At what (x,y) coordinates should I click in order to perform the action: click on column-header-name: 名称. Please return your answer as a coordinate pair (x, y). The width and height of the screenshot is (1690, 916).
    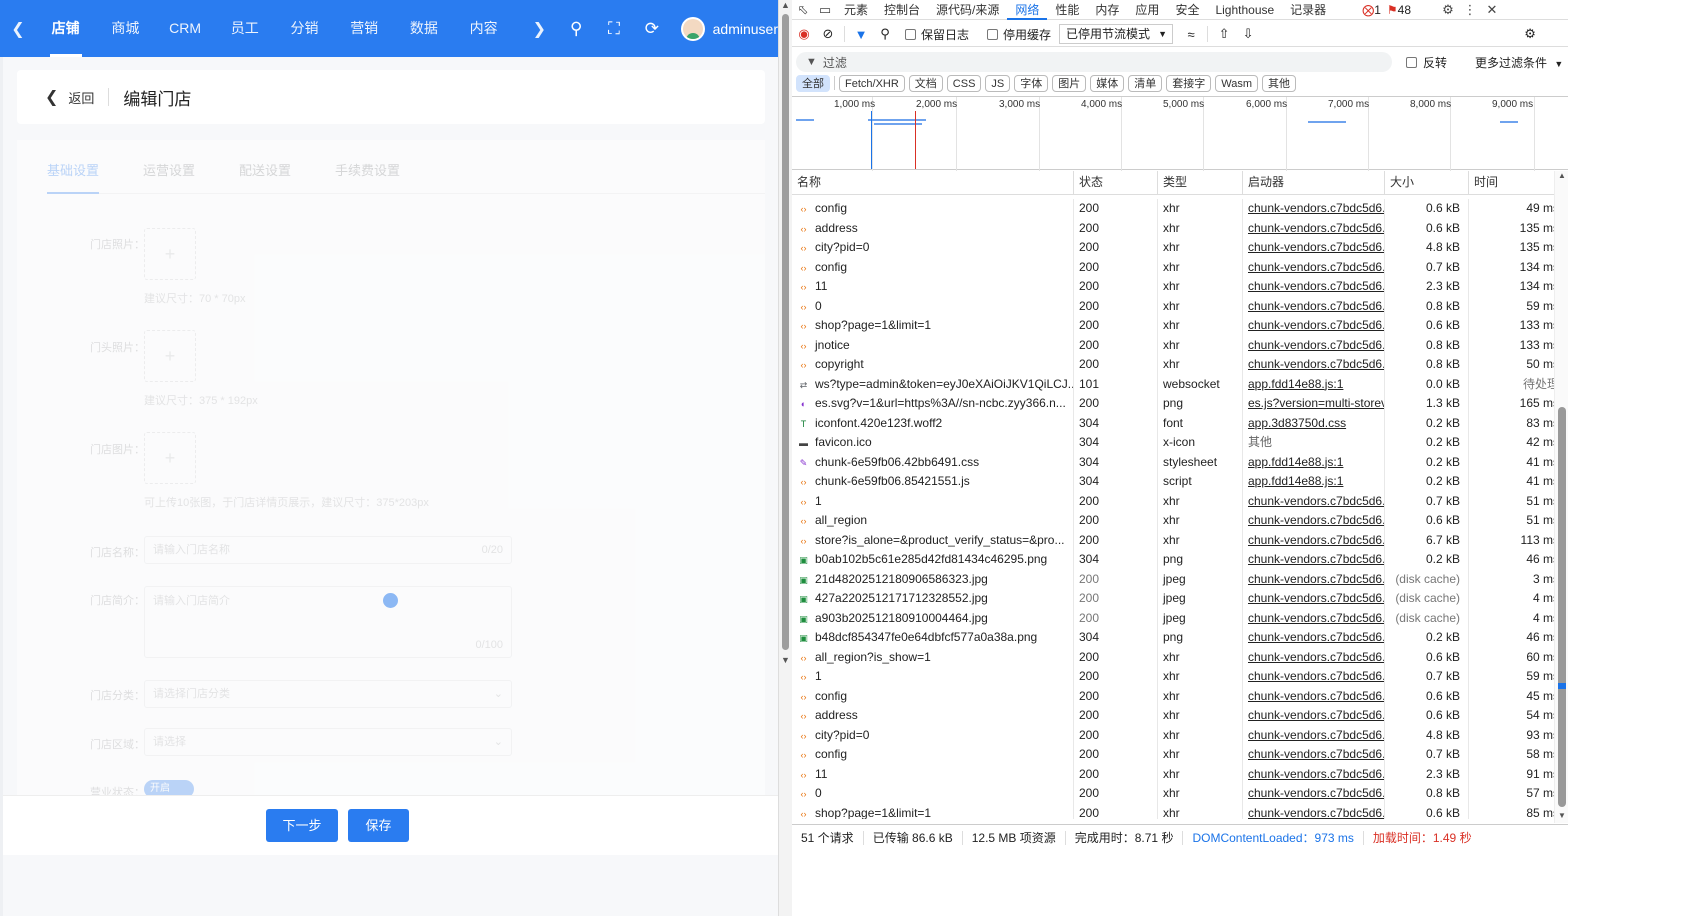
    Looking at the image, I should click on (933, 182).